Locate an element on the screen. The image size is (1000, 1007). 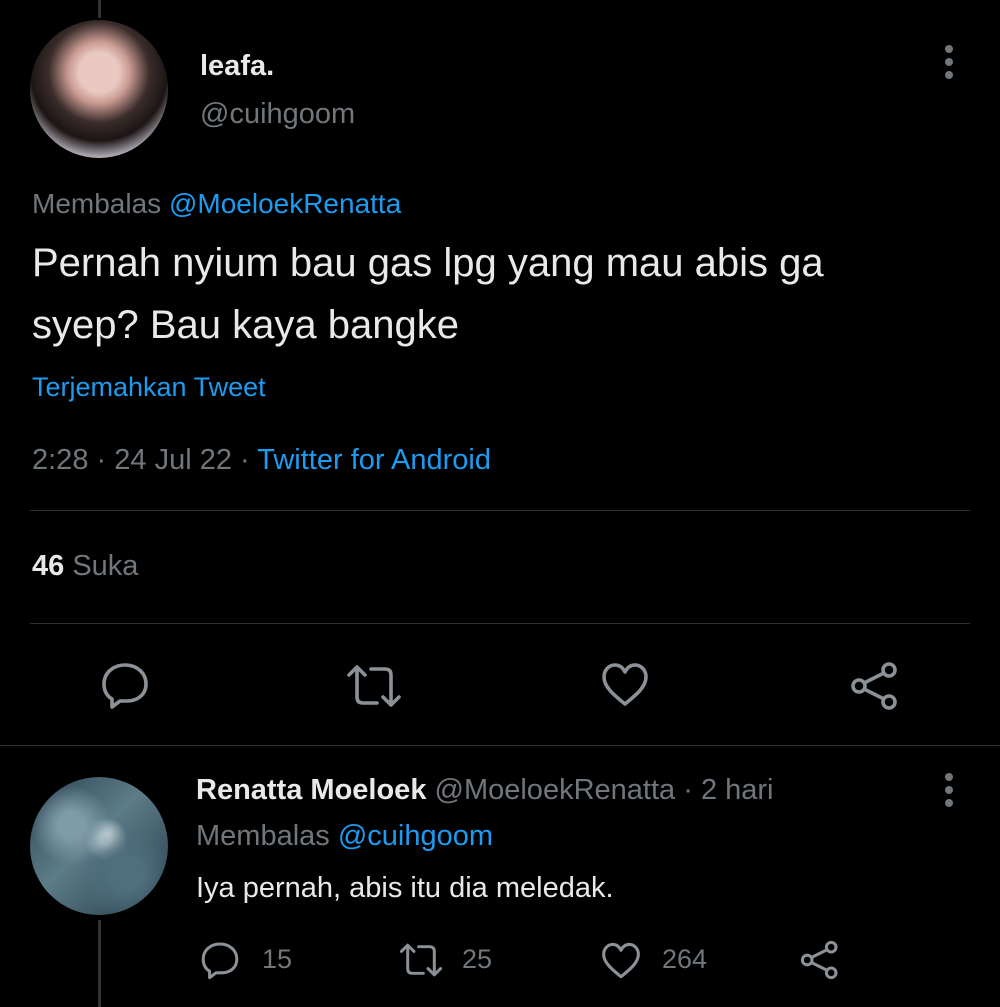
author-name: leafa. is located at coordinates (237, 66).